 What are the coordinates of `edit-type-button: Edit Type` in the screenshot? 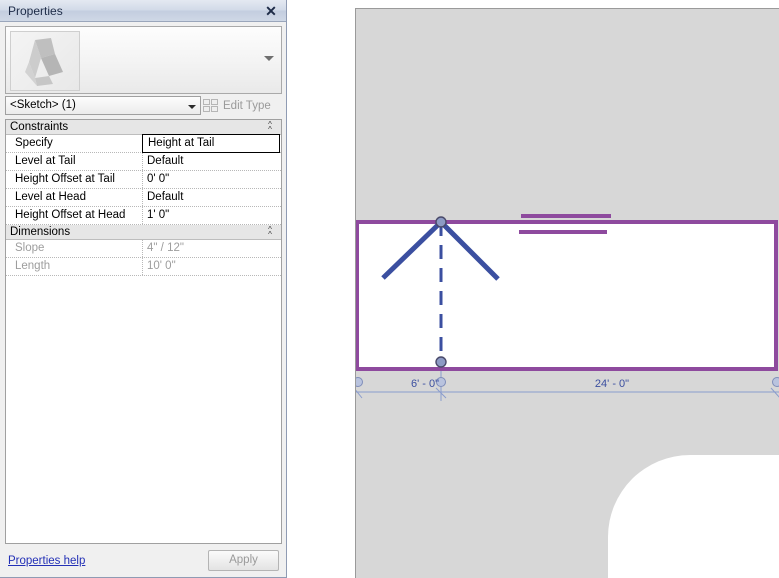 It's located at (243, 105).